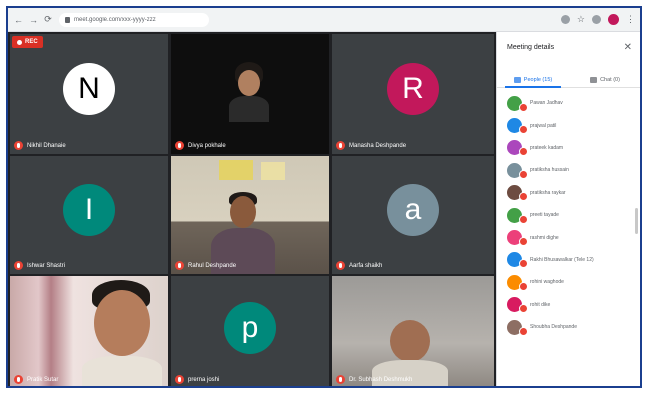 This screenshot has height=394, width=646. I want to click on tile-label: Pratik Sutar, so click(36, 379).